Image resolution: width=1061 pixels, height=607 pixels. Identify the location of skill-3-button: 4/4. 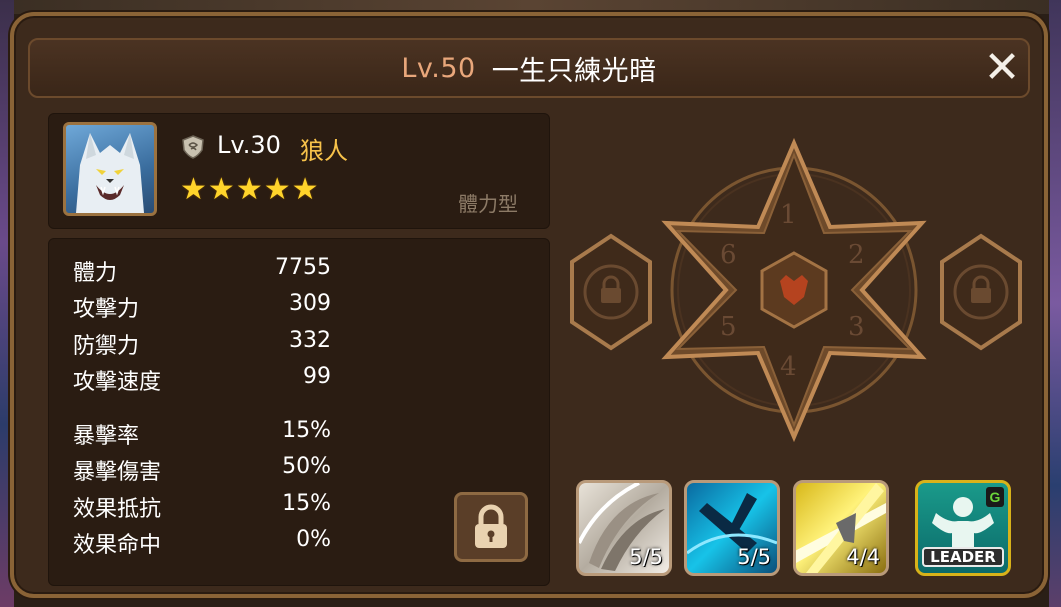
(841, 528).